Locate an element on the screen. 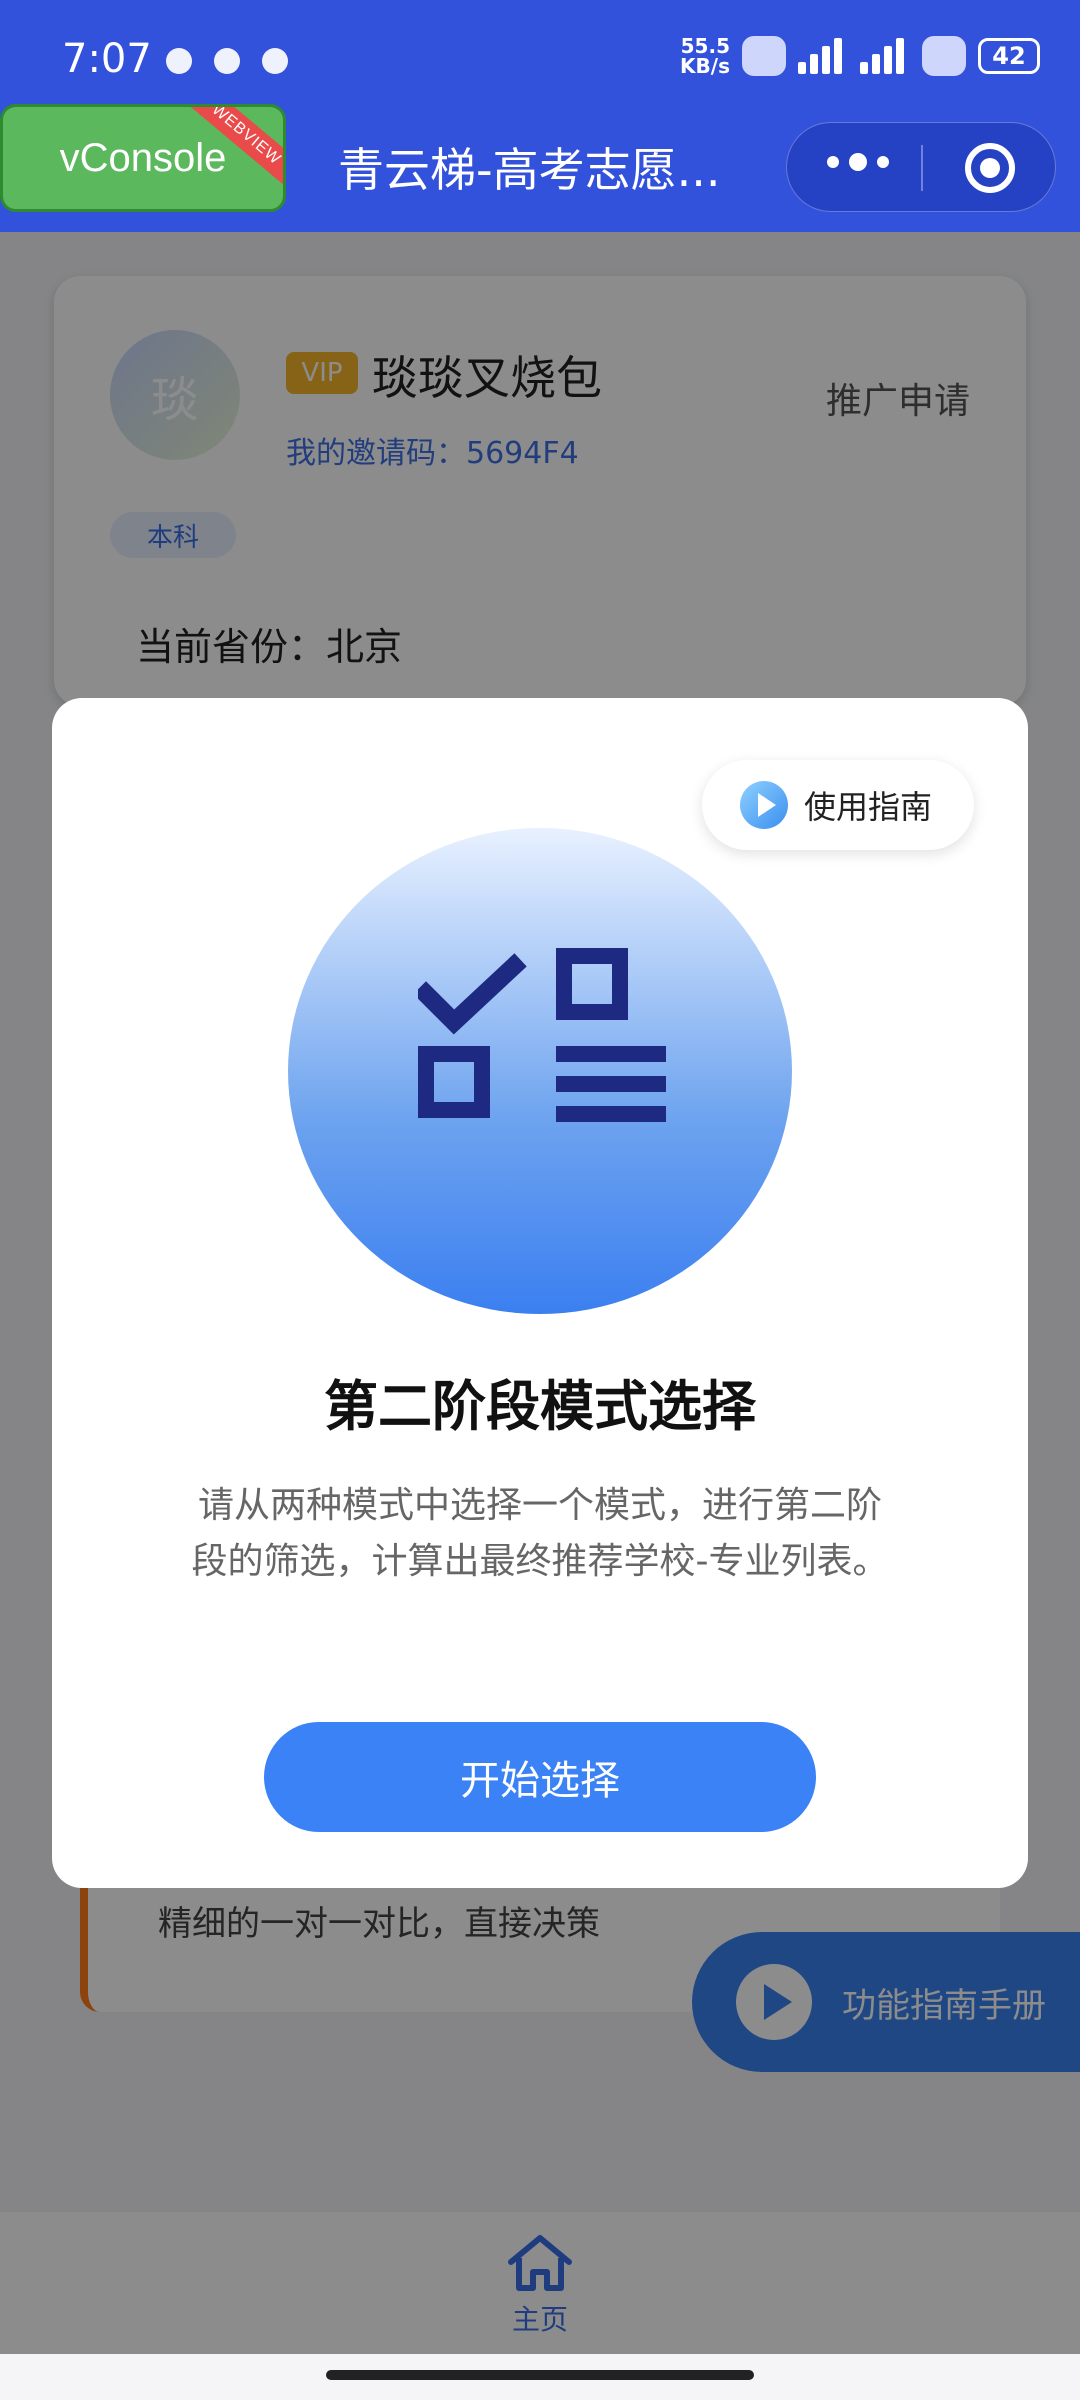  status-time: 7:07 is located at coordinates (107, 59).